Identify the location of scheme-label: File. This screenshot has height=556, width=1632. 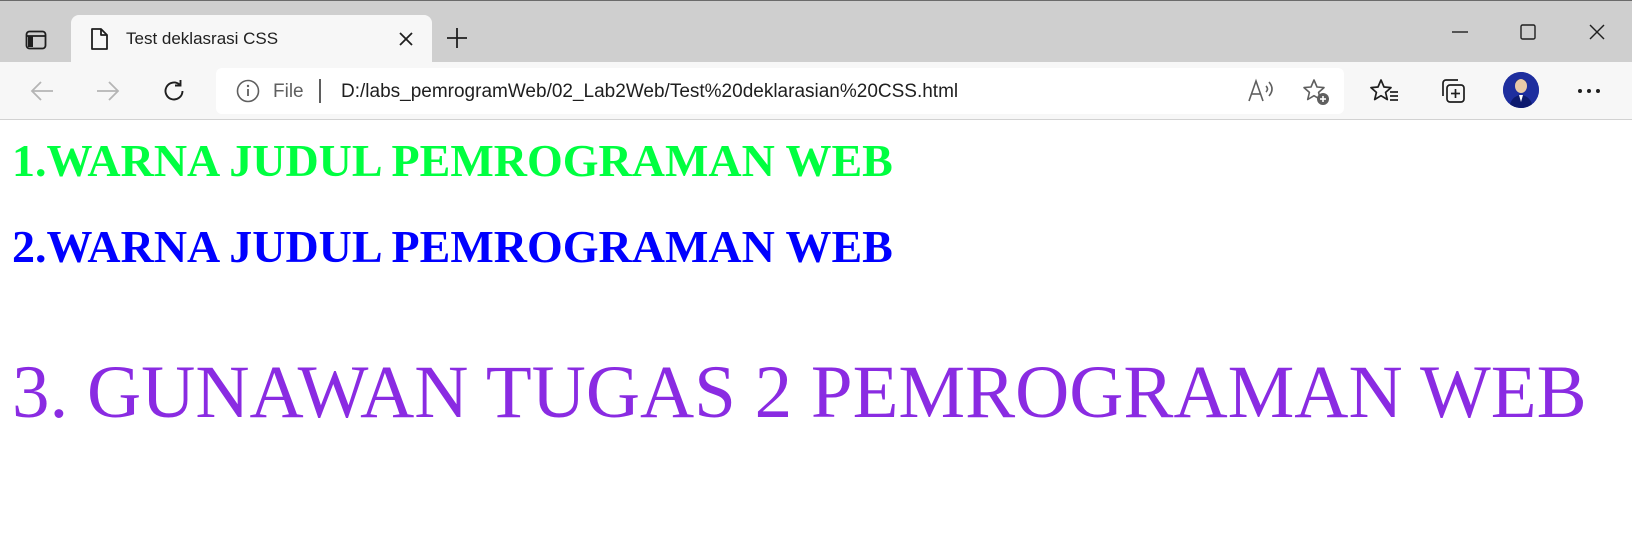
(288, 91).